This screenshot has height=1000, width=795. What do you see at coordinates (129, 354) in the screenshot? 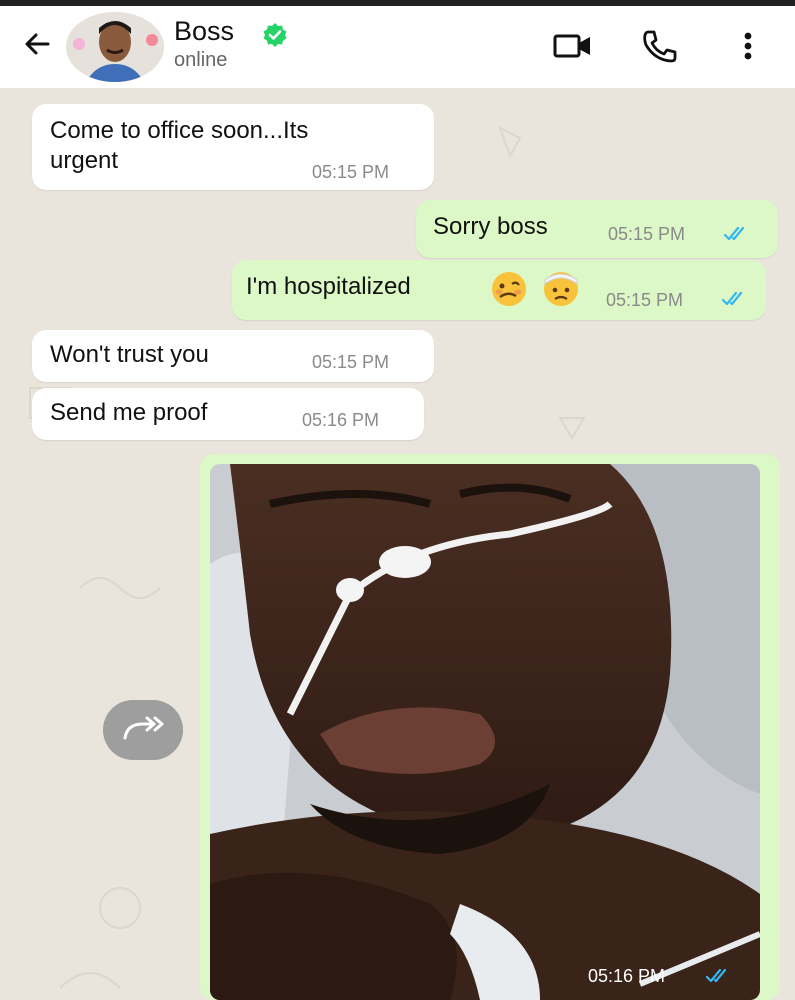
I see `message-text: Won't trust you` at bounding box center [129, 354].